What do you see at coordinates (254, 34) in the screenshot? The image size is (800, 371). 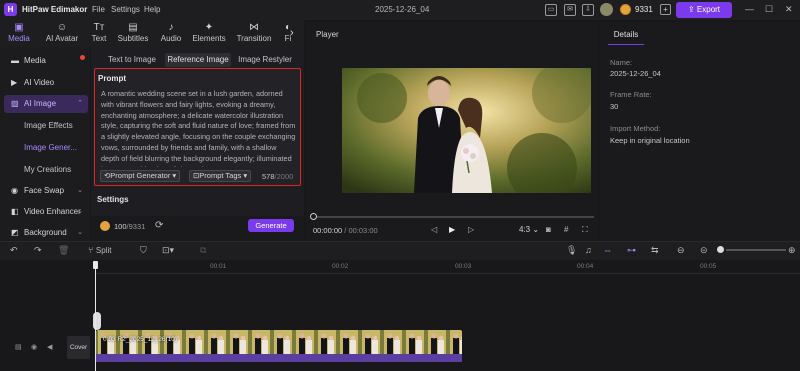 I see `tab-transition: ⋈ Transition` at bounding box center [254, 34].